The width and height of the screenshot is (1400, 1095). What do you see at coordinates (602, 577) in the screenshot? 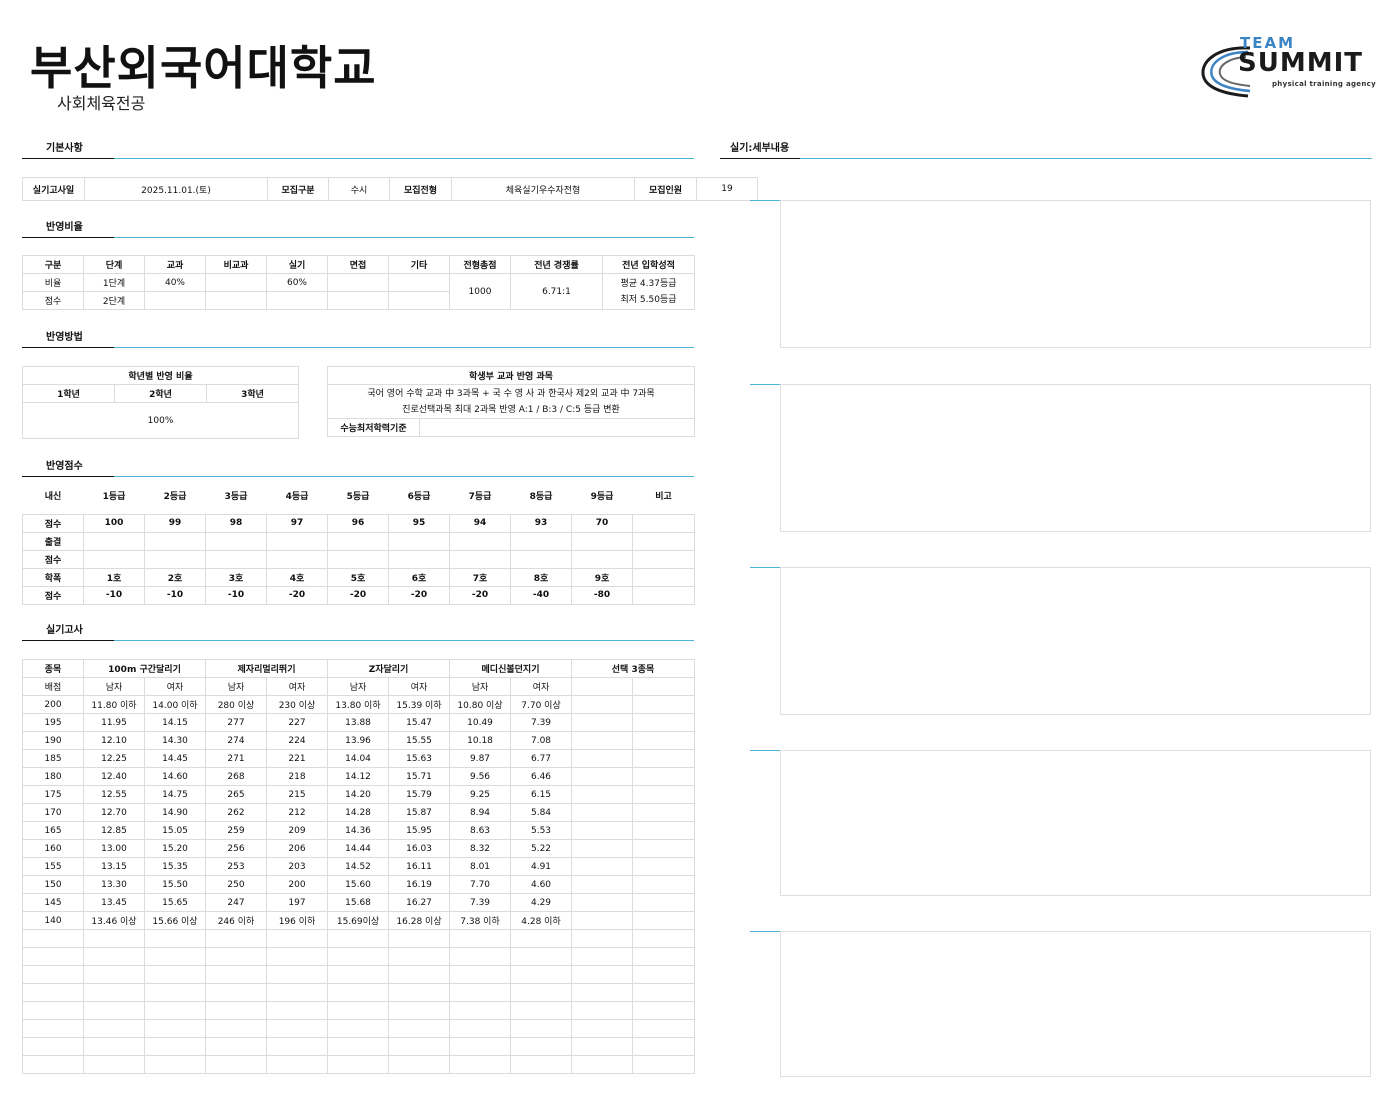
I see `score-cell: 9호` at bounding box center [602, 577].